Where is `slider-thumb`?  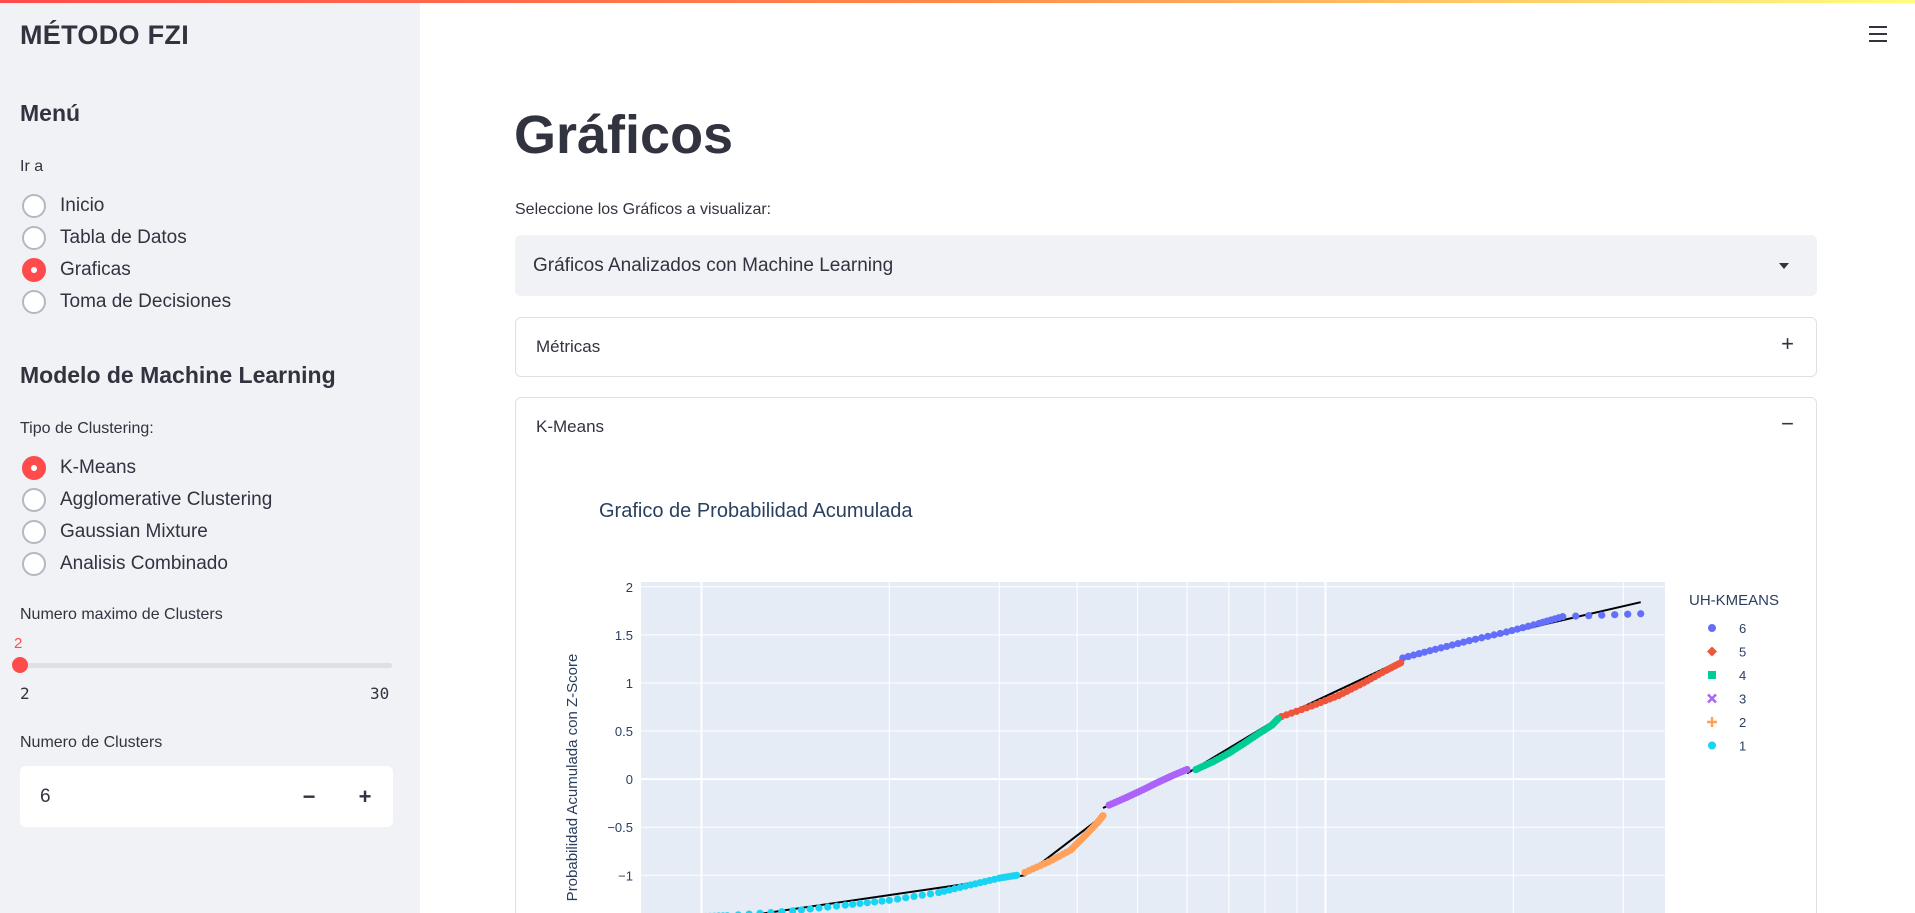 slider-thumb is located at coordinates (20, 665).